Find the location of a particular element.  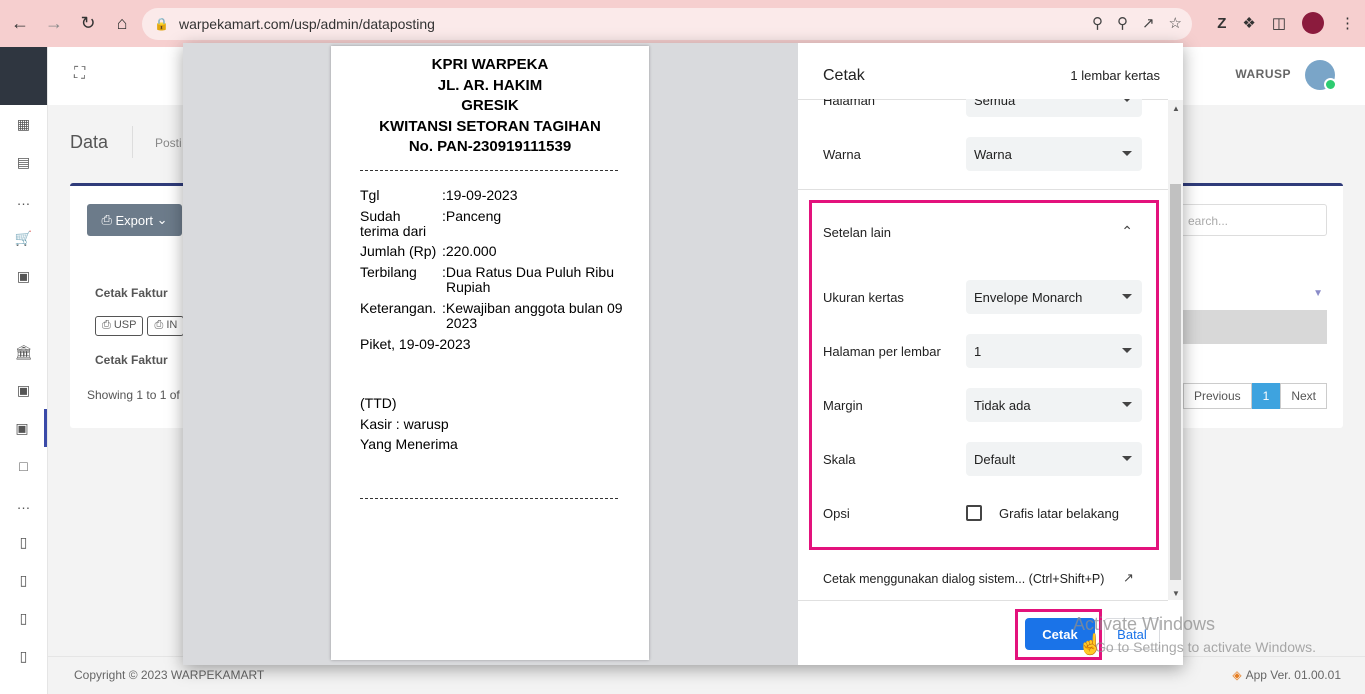

receipt-value: :220.000 is located at coordinates (469, 251).